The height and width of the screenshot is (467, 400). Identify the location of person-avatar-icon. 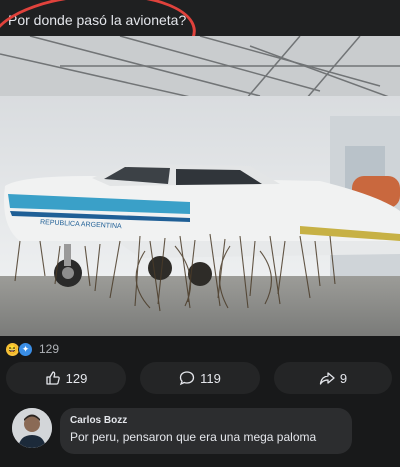
(32, 428).